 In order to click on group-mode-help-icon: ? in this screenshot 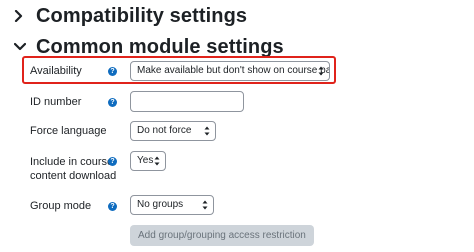, I will do `click(112, 206)`.